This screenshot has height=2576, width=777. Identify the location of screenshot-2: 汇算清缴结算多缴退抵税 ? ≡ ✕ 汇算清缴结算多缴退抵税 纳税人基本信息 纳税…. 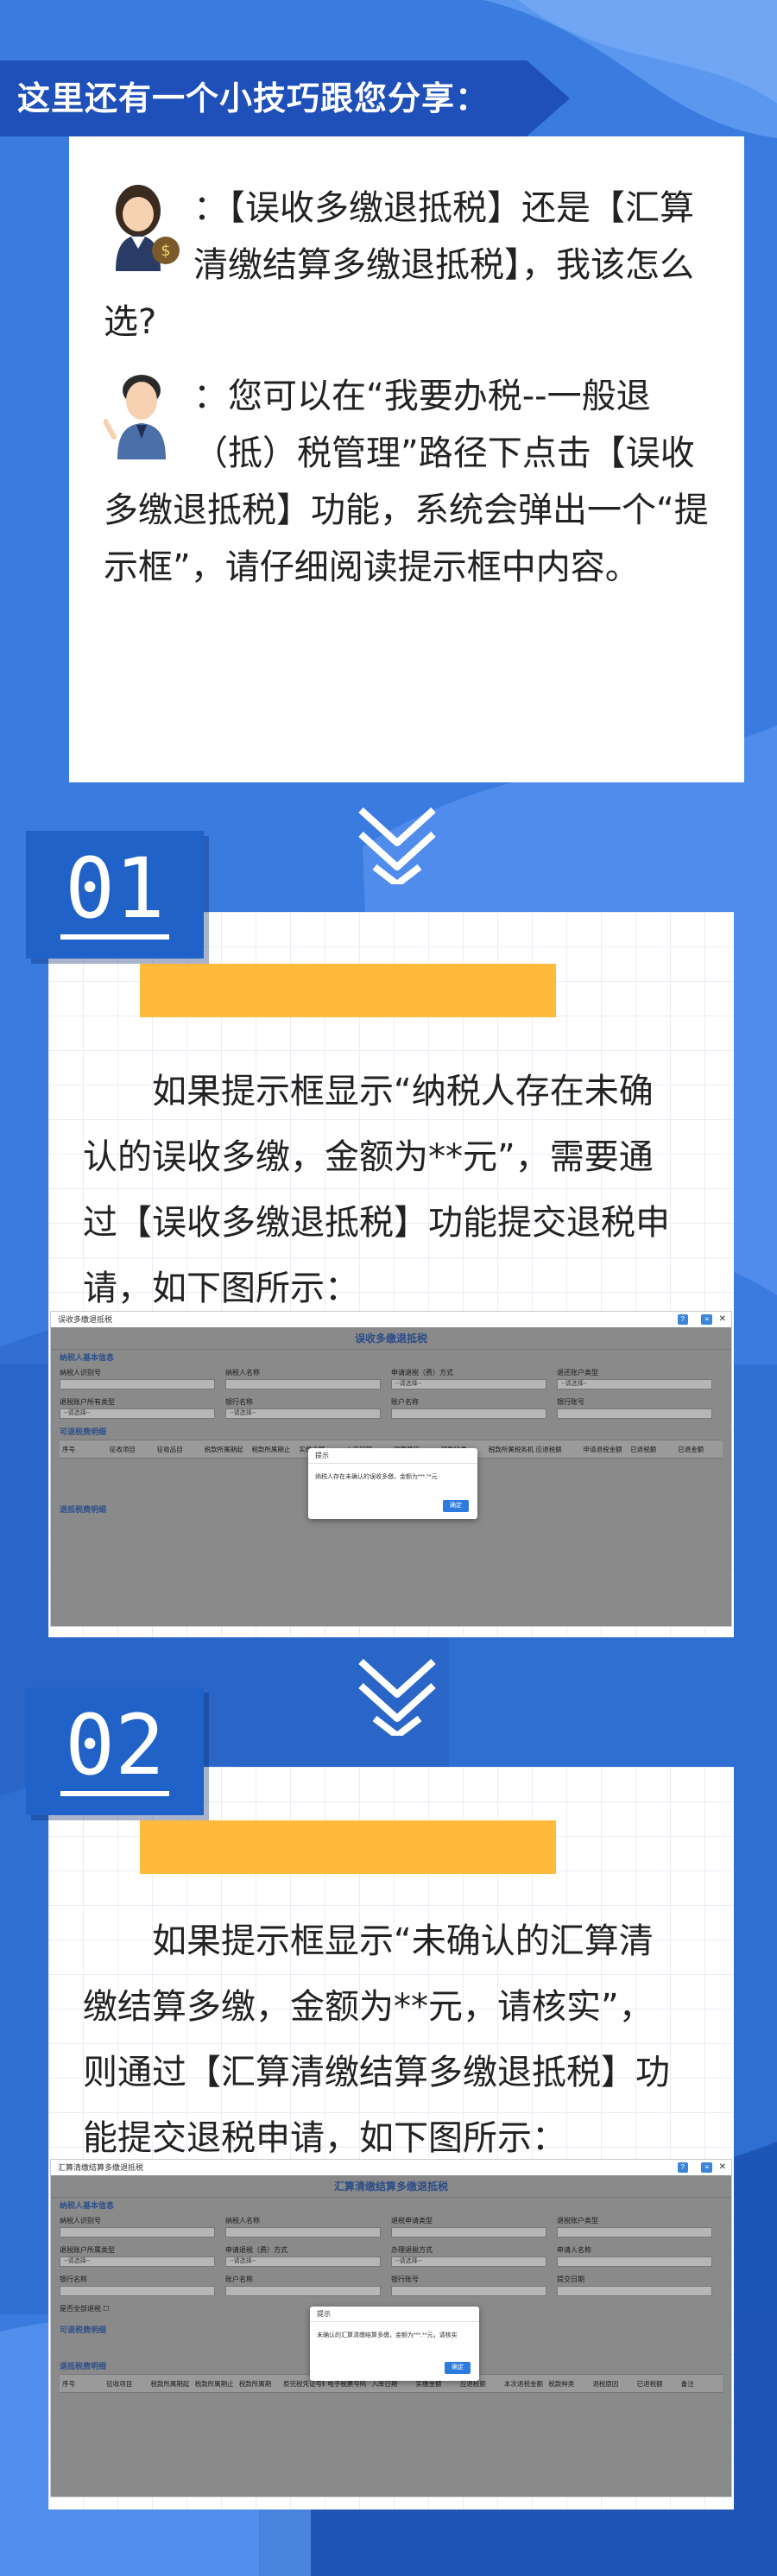
(391, 2328).